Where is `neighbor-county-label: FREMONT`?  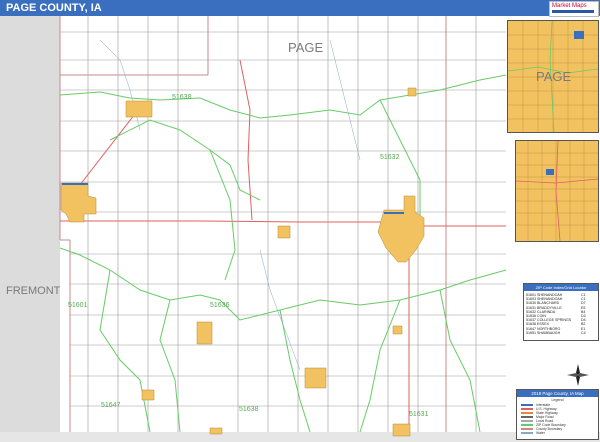
neighbor-county-label: FREMONT is located at coordinates (33, 291).